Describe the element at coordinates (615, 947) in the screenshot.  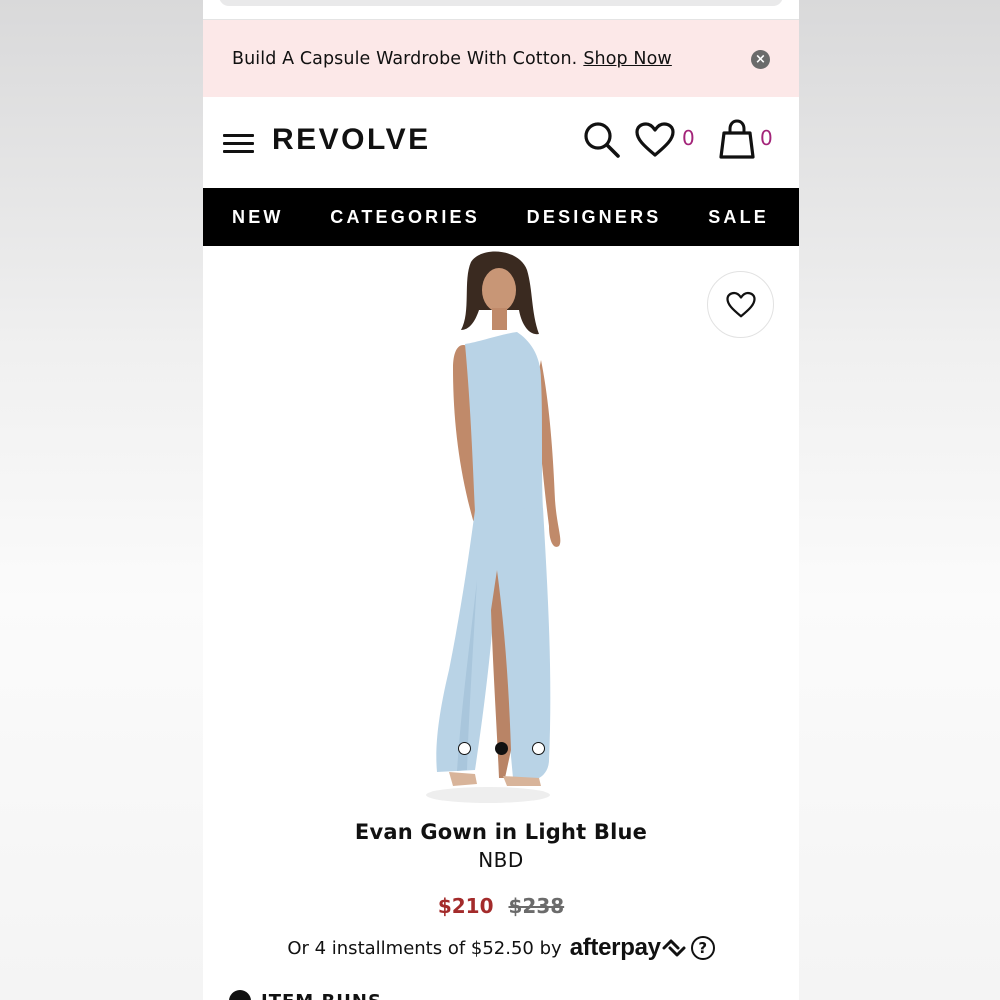
I see `afterpay-logo: afterpay` at that location.